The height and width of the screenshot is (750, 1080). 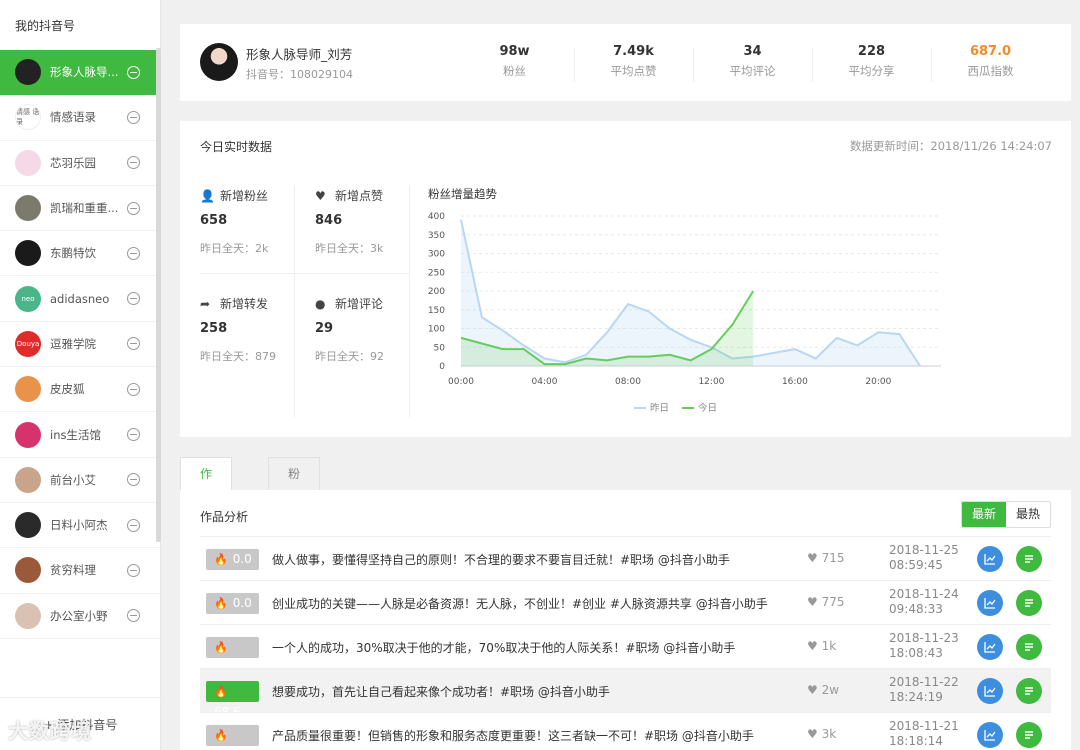 What do you see at coordinates (833, 602) in the screenshot?
I see `likes-value: 775` at bounding box center [833, 602].